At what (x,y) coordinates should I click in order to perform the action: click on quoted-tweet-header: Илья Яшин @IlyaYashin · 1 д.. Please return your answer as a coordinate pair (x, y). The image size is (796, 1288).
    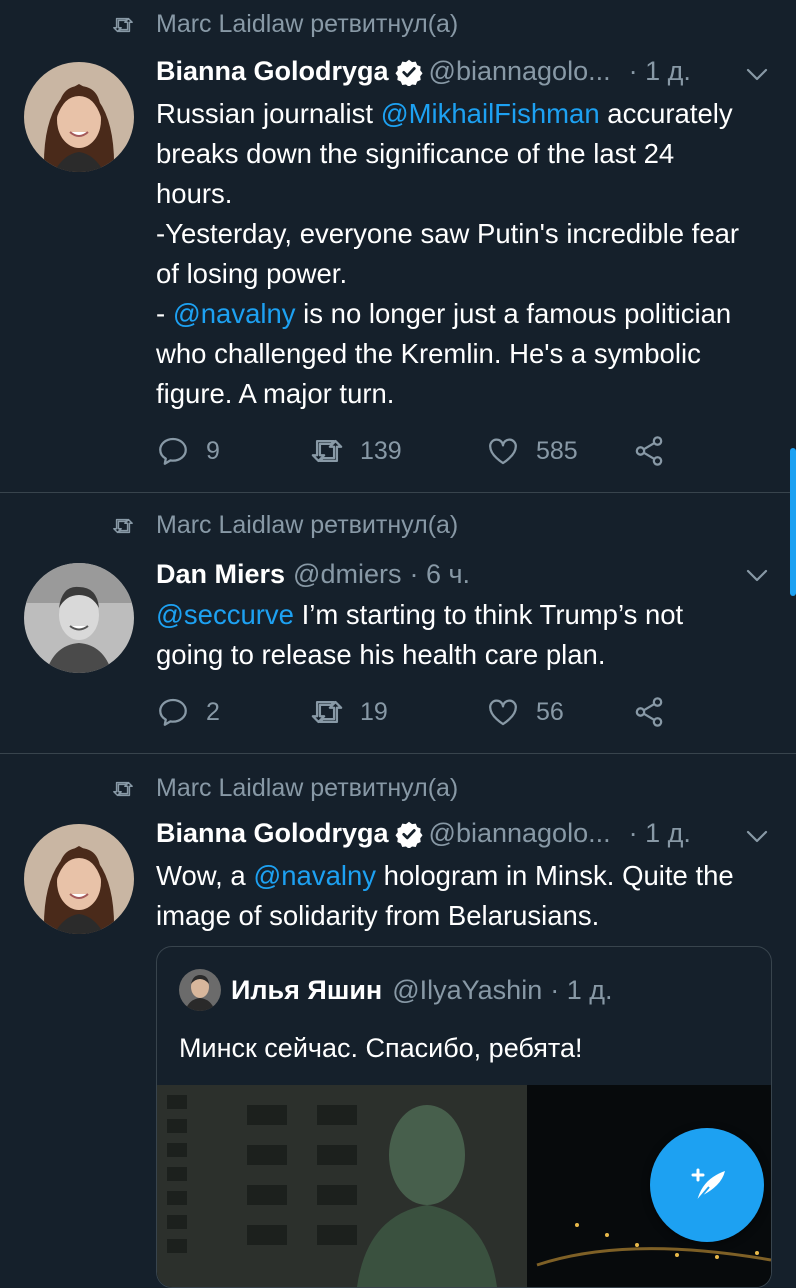
    Looking at the image, I should click on (396, 990).